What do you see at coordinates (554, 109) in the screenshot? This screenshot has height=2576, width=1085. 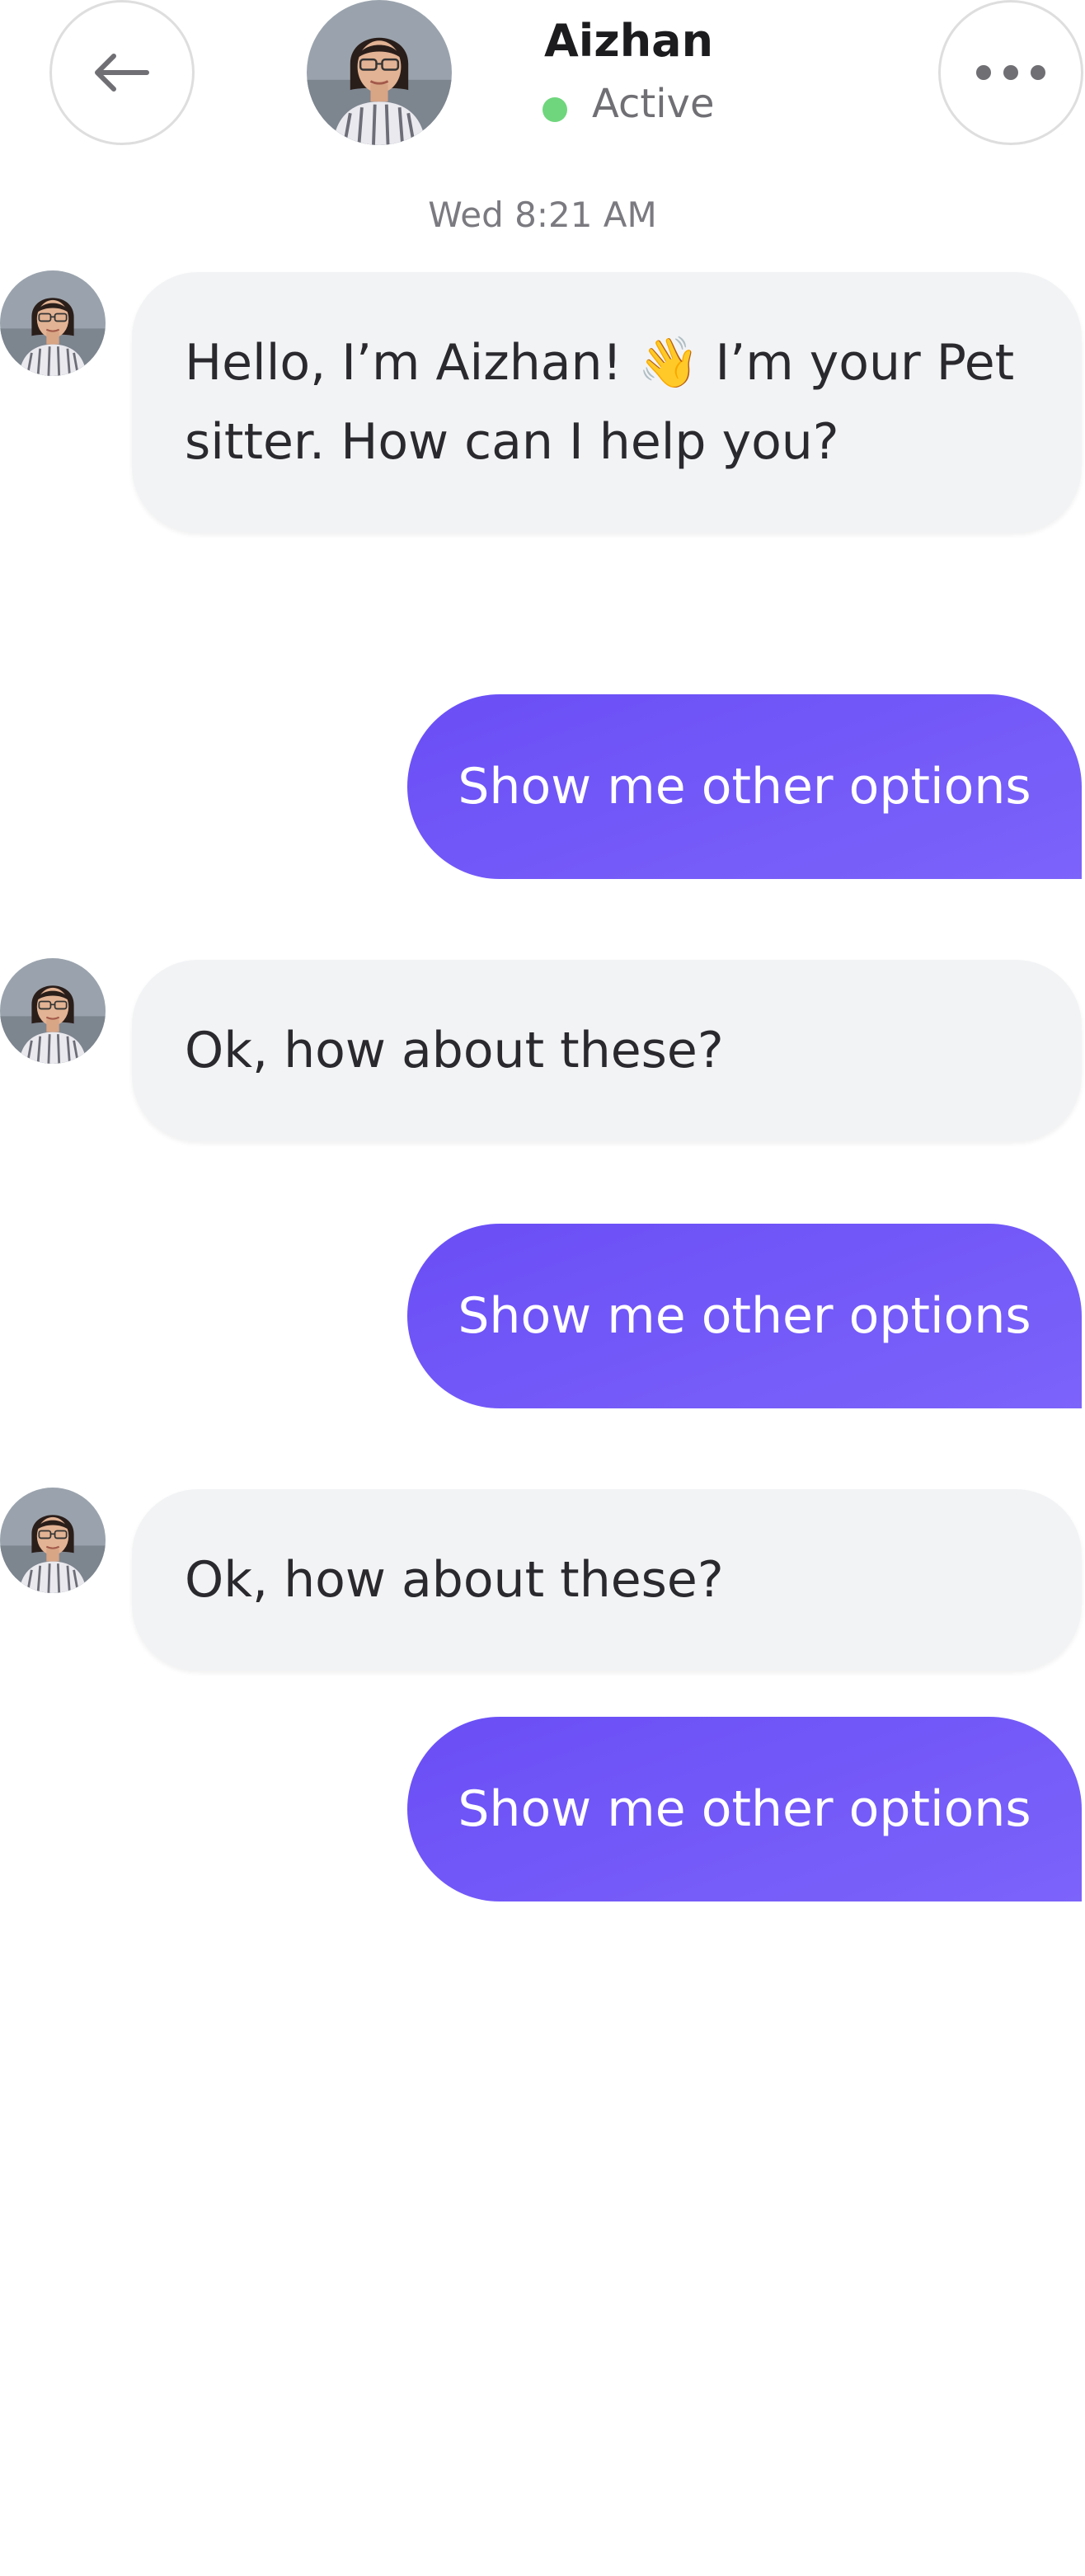 I see `status-dot` at bounding box center [554, 109].